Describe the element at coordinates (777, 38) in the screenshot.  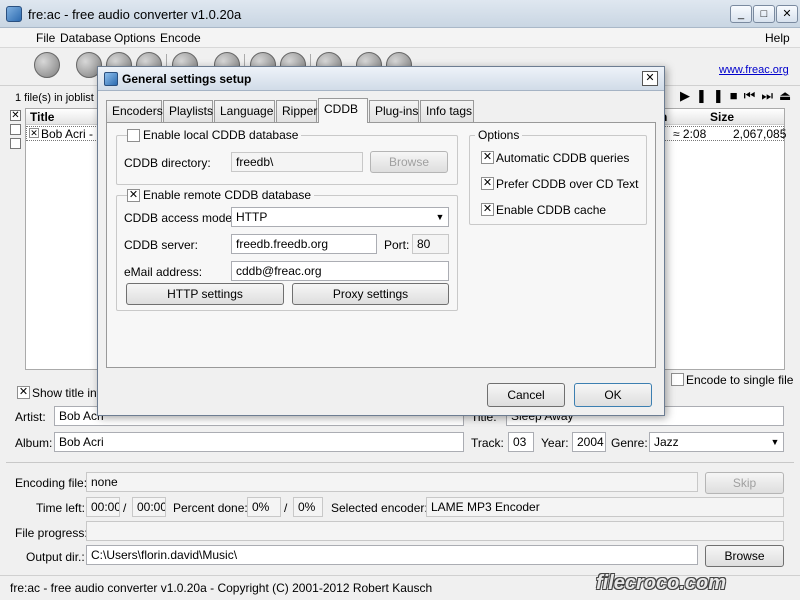
I see `menu-help: Help` at that location.